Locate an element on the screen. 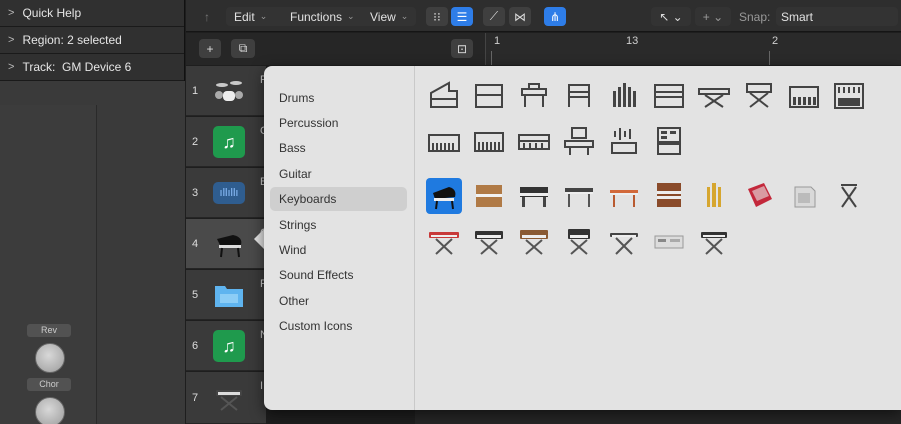 The width and height of the screenshot is (901, 424). track-name: I is located at coordinates (262, 386).